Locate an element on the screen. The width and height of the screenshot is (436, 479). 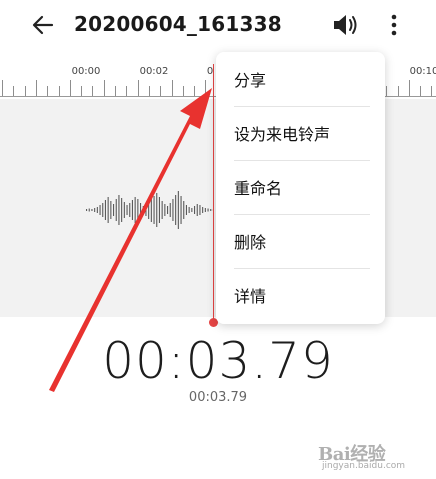
more-options-button is located at coordinates (394, 25).